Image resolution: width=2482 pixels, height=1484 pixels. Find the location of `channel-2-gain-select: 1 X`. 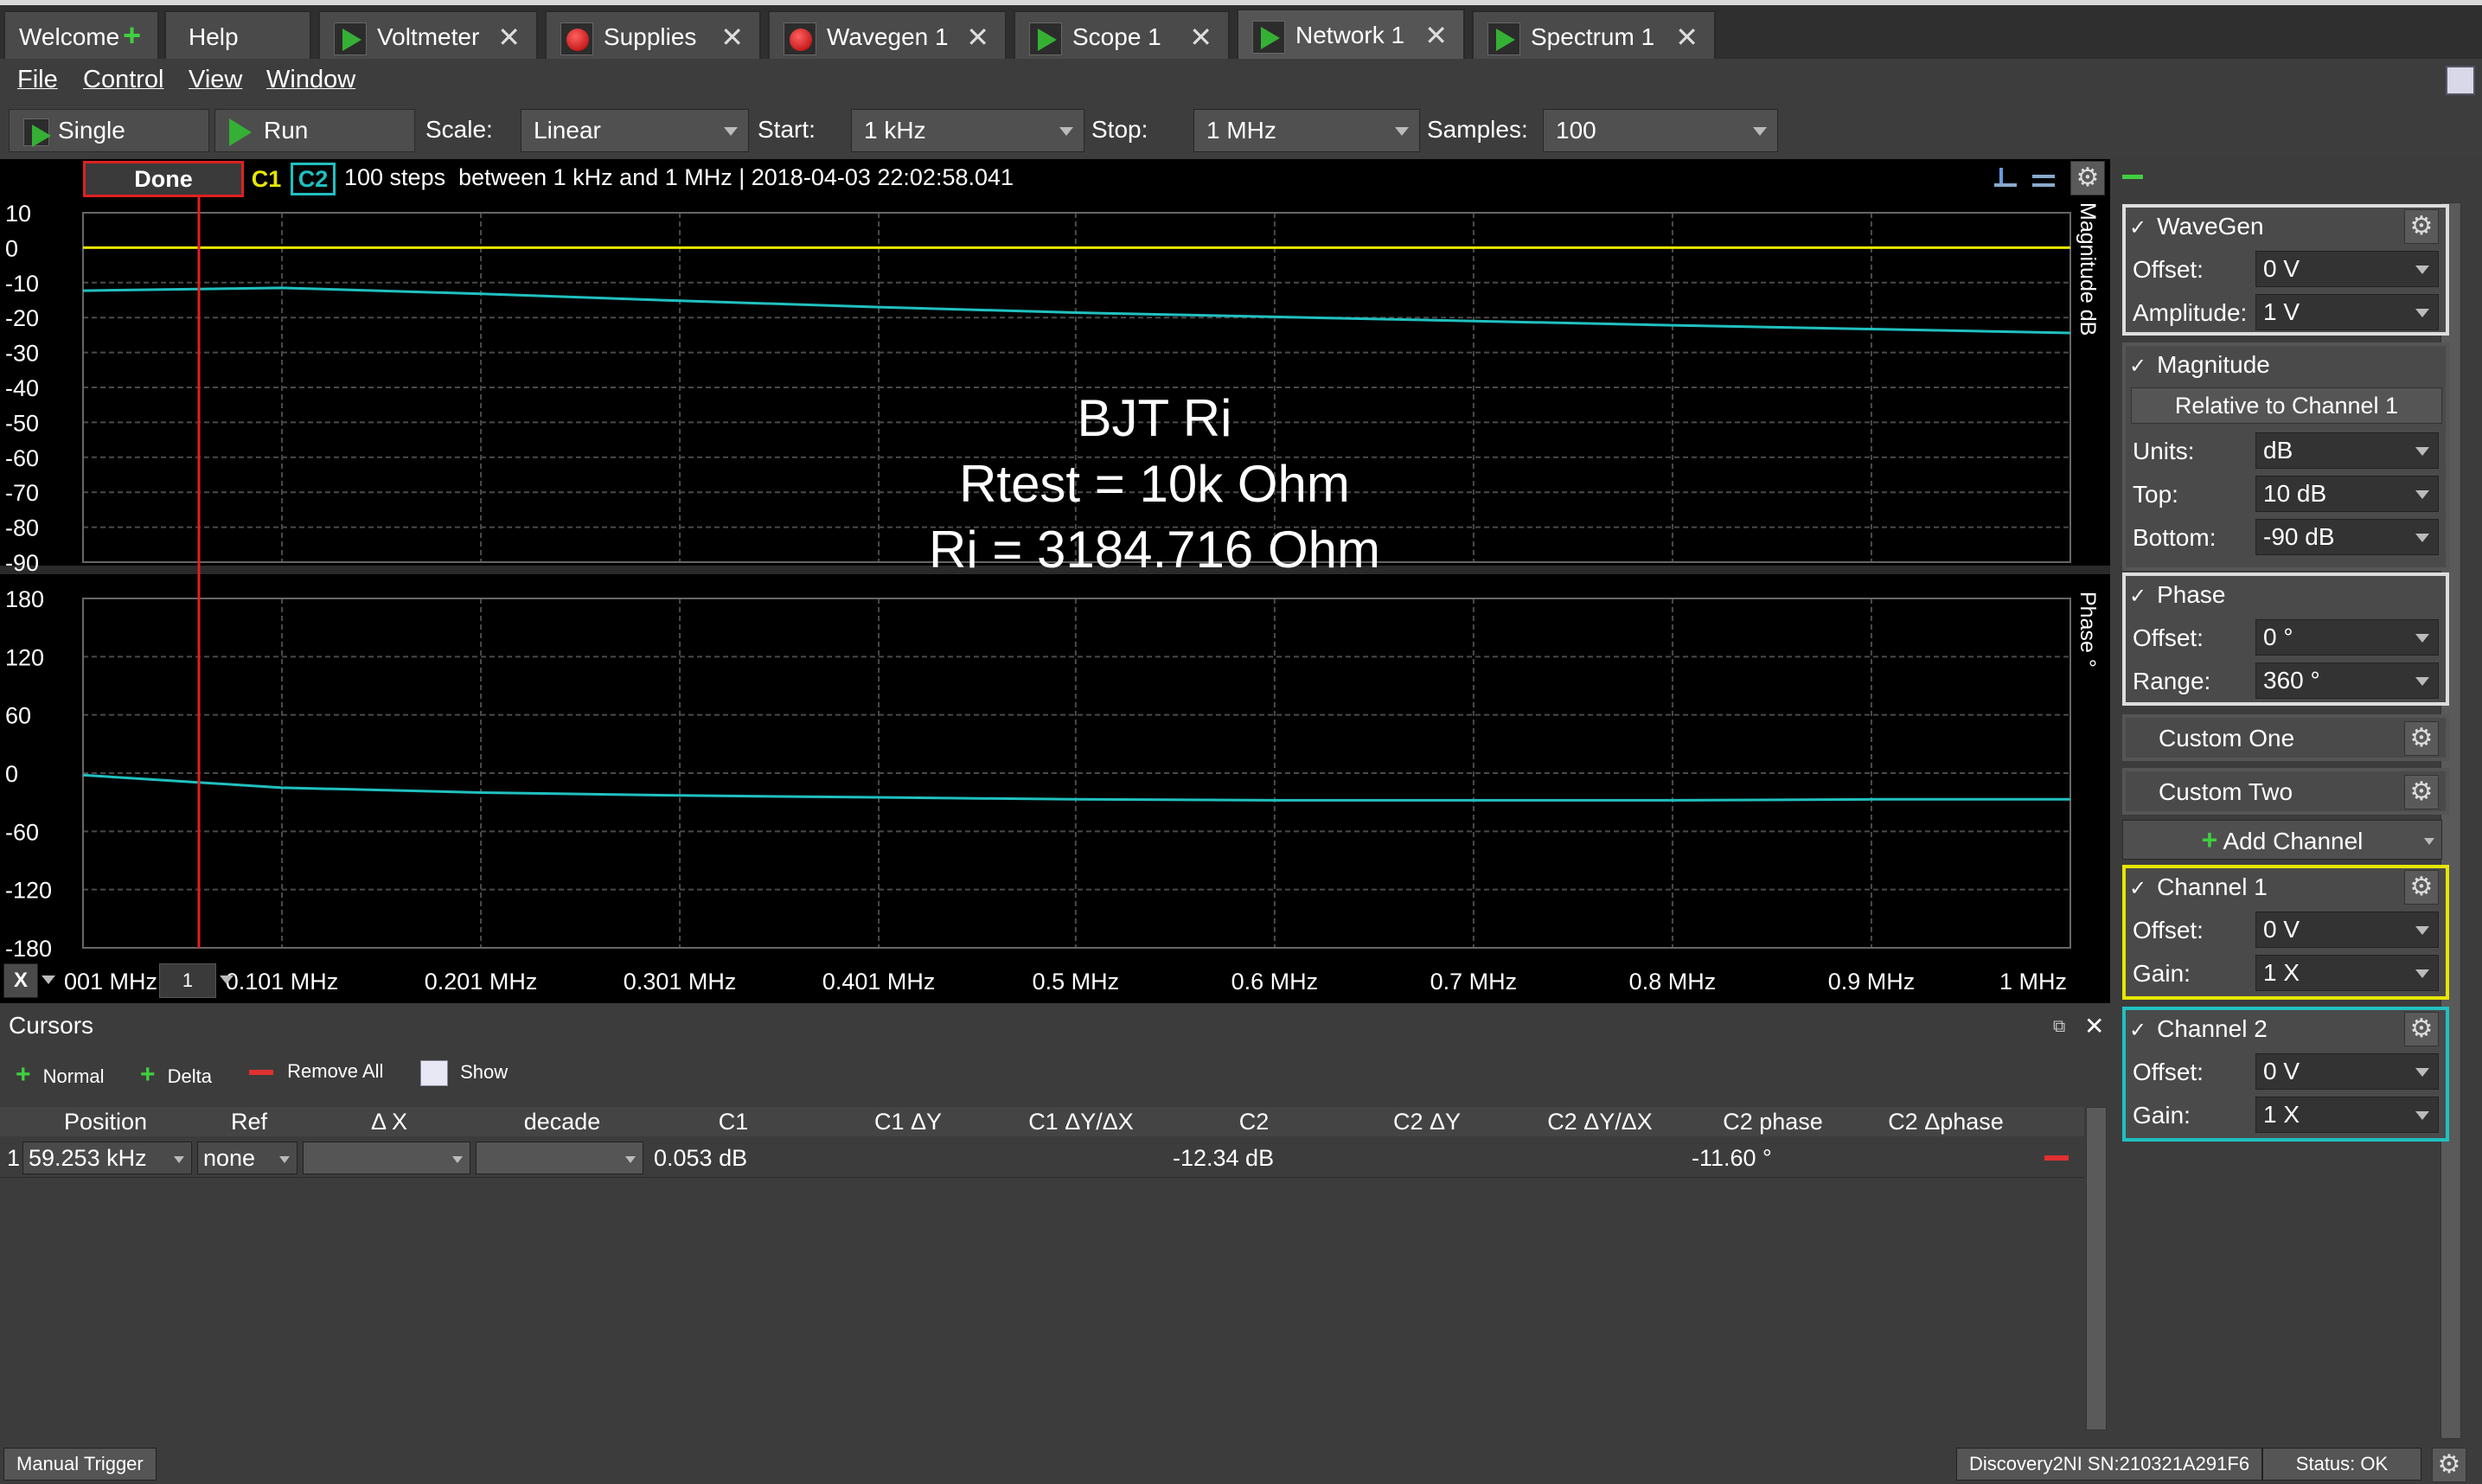

channel-2-gain-select: 1 X is located at coordinates (2347, 1115).